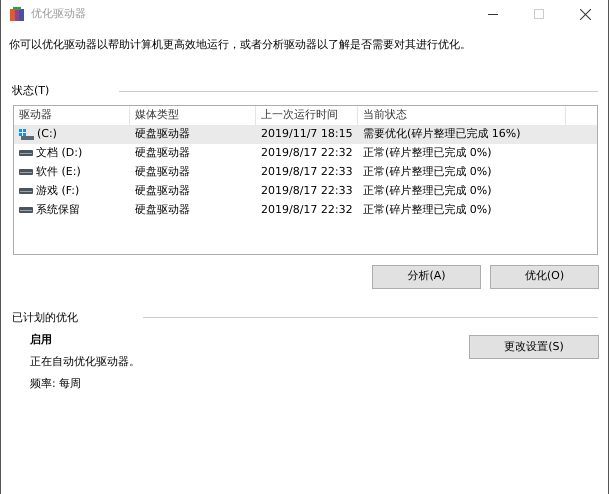 The image size is (609, 494). I want to click on table-cell: 文档 (D:), so click(59, 153).